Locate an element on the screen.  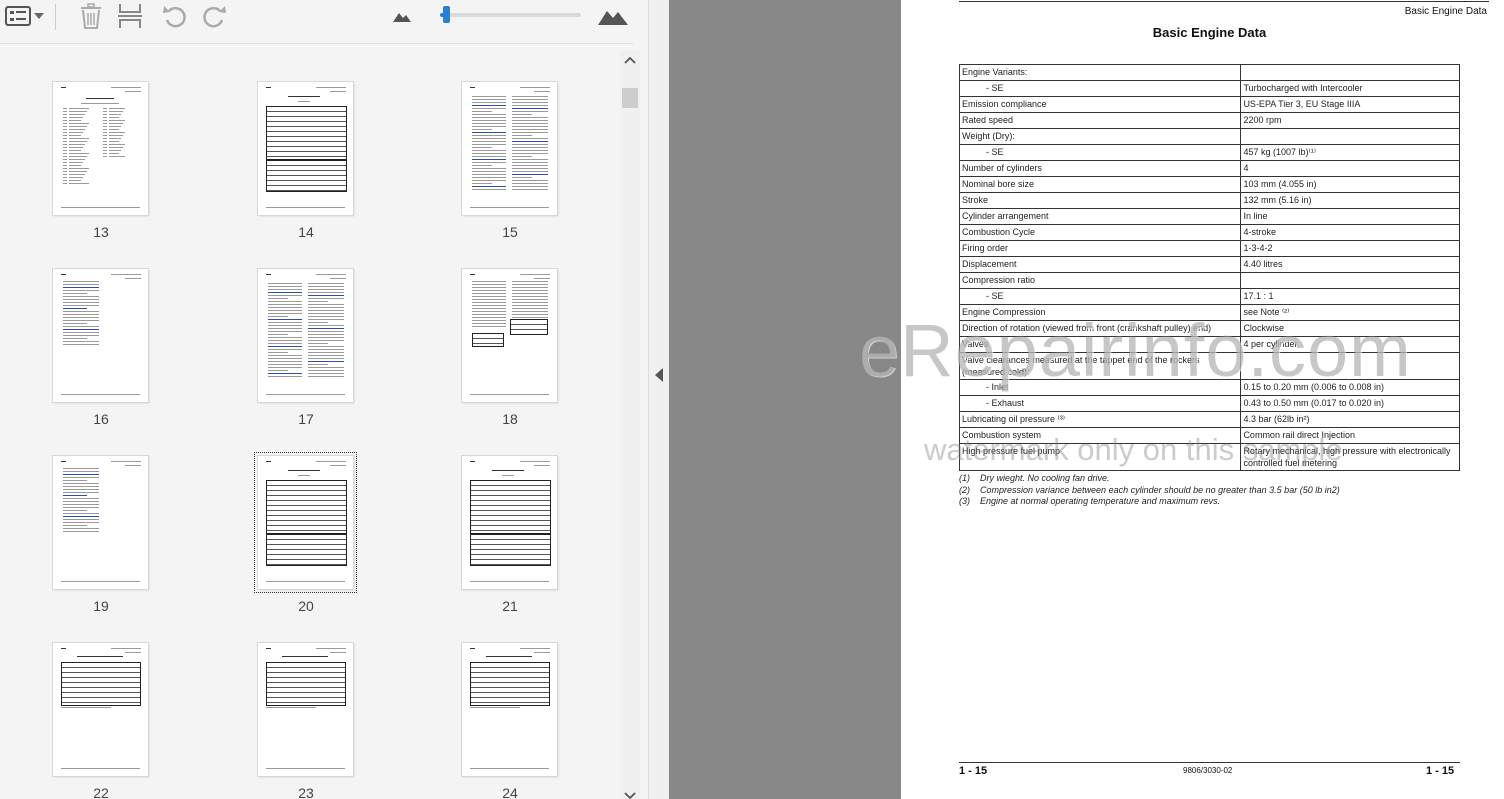
scroll-down-icon is located at coordinates (630, 793).